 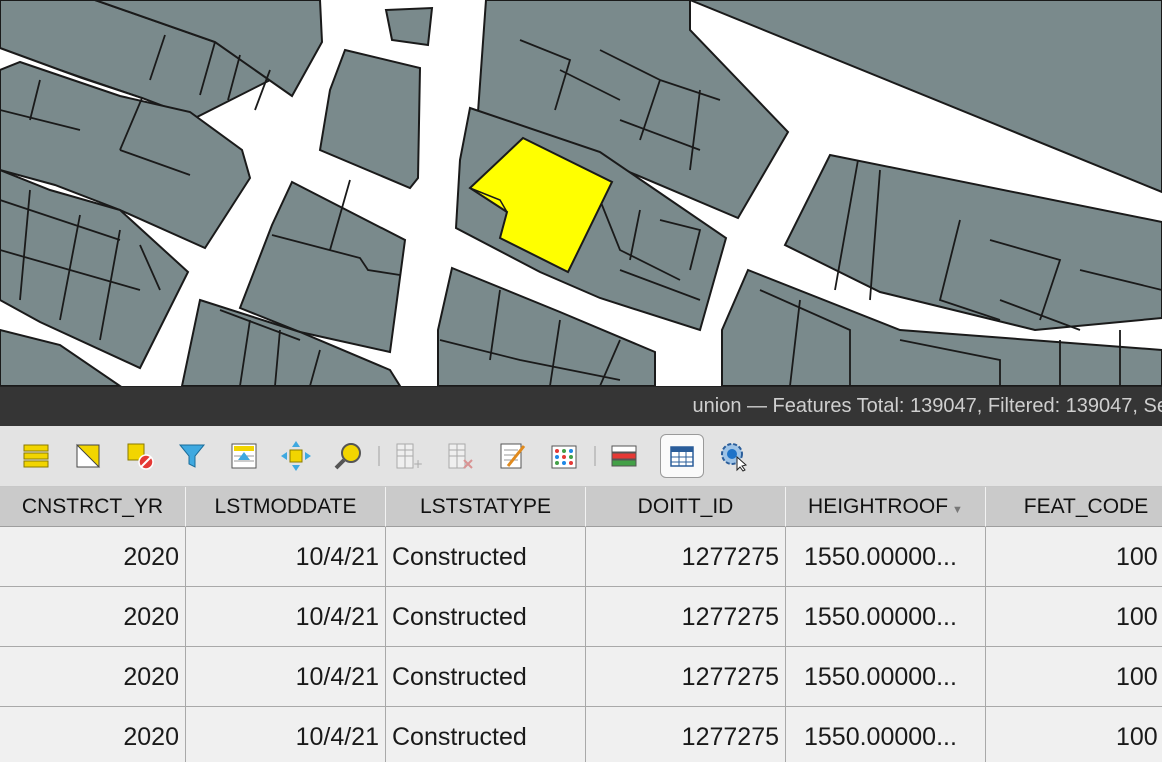 I want to click on filter-select-icon, so click(x=192, y=456).